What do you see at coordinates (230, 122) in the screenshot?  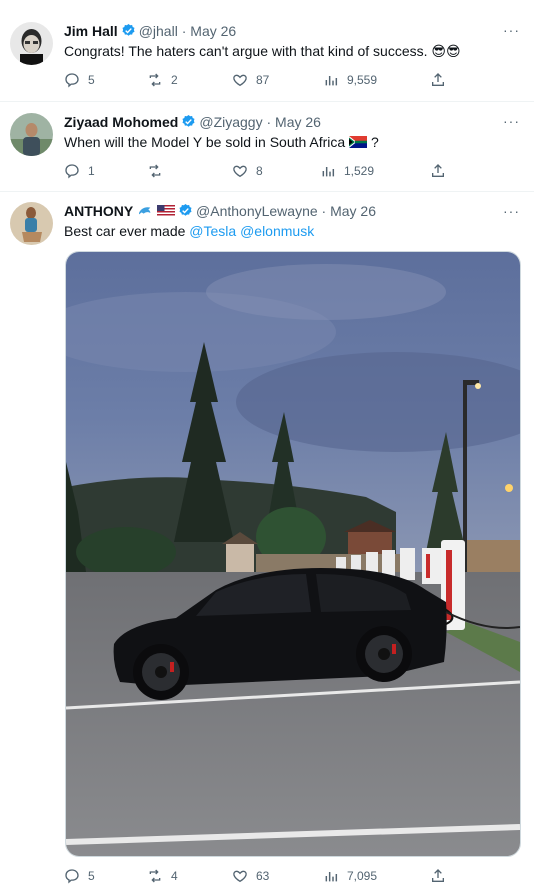 I see `handle: @Ziyaggy` at bounding box center [230, 122].